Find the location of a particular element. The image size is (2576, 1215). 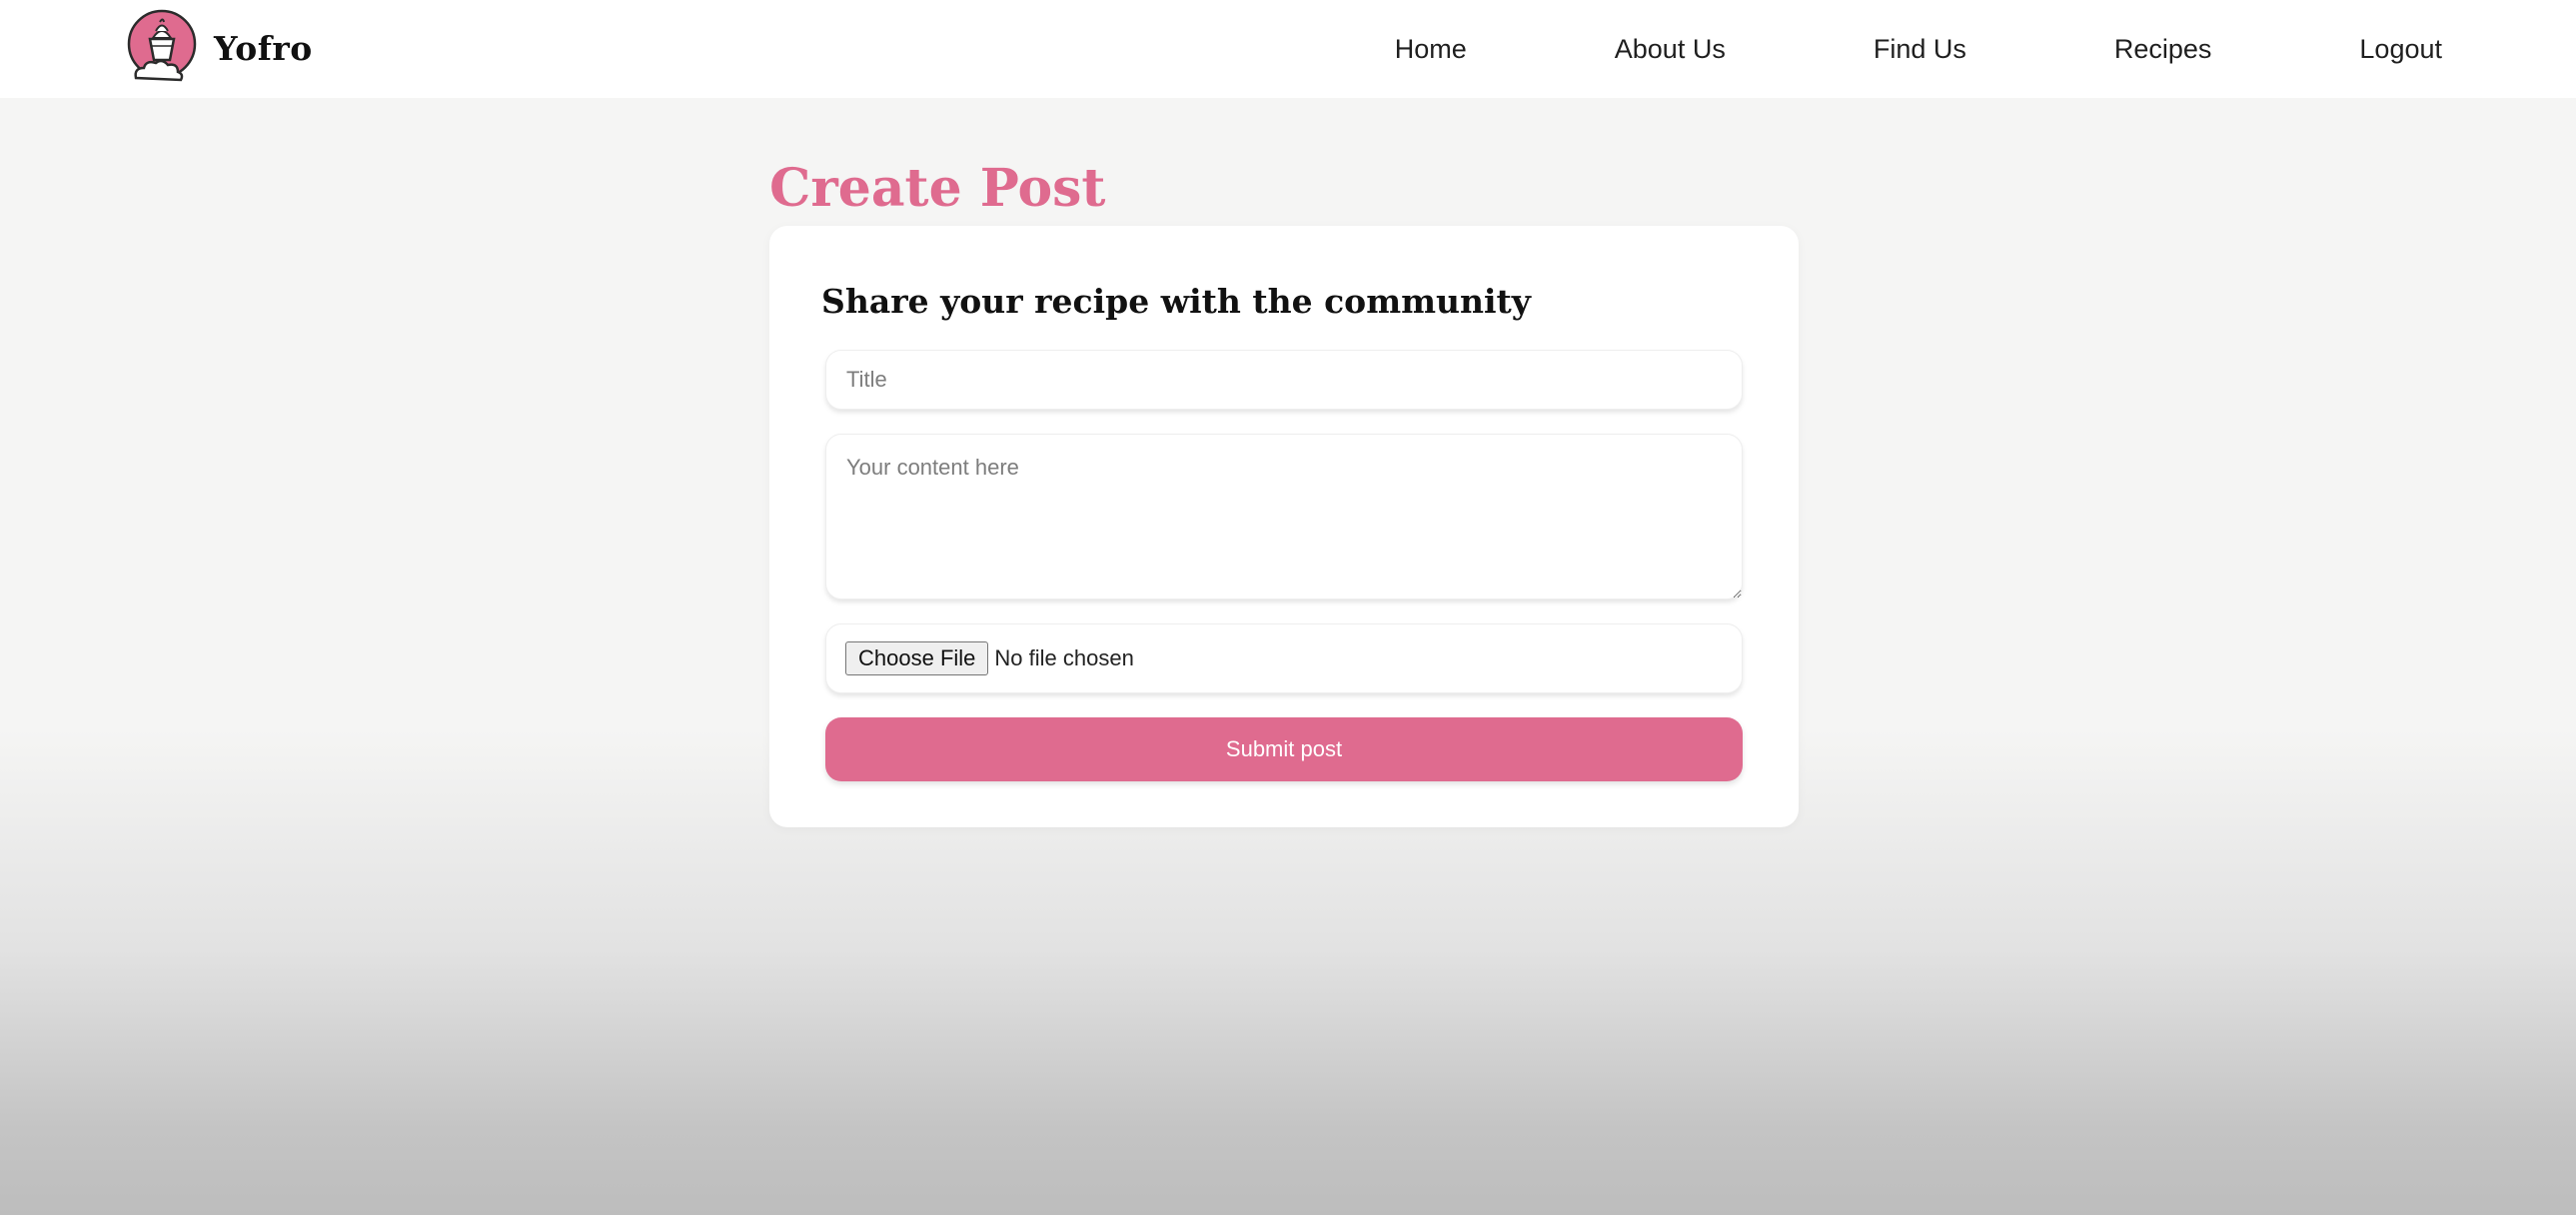

nav-about-us-link: About Us is located at coordinates (1670, 49).